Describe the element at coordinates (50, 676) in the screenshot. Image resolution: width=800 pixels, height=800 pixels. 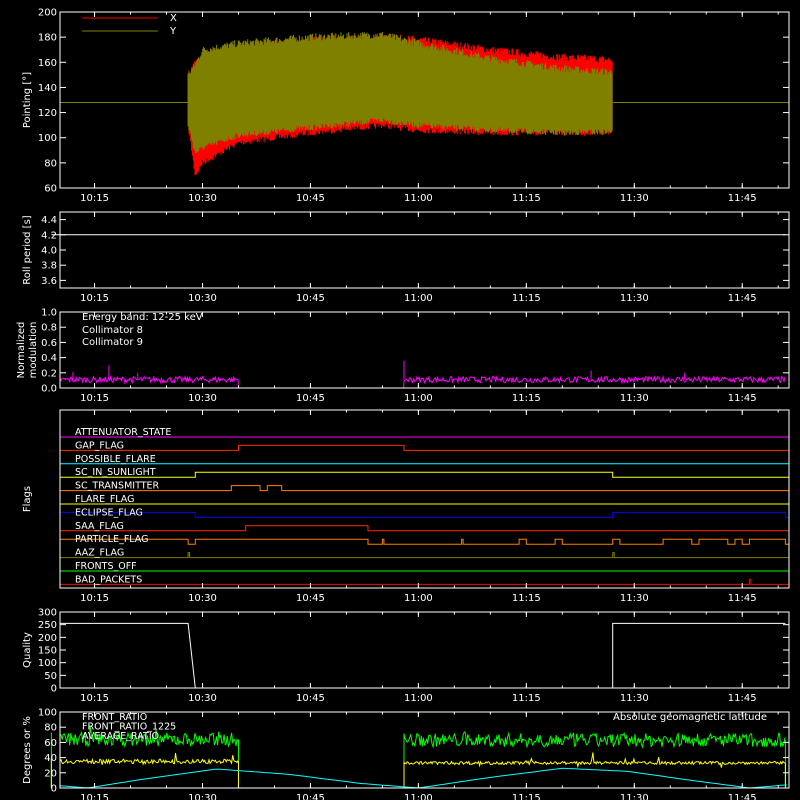
I see `y-tick-label: 50` at that location.